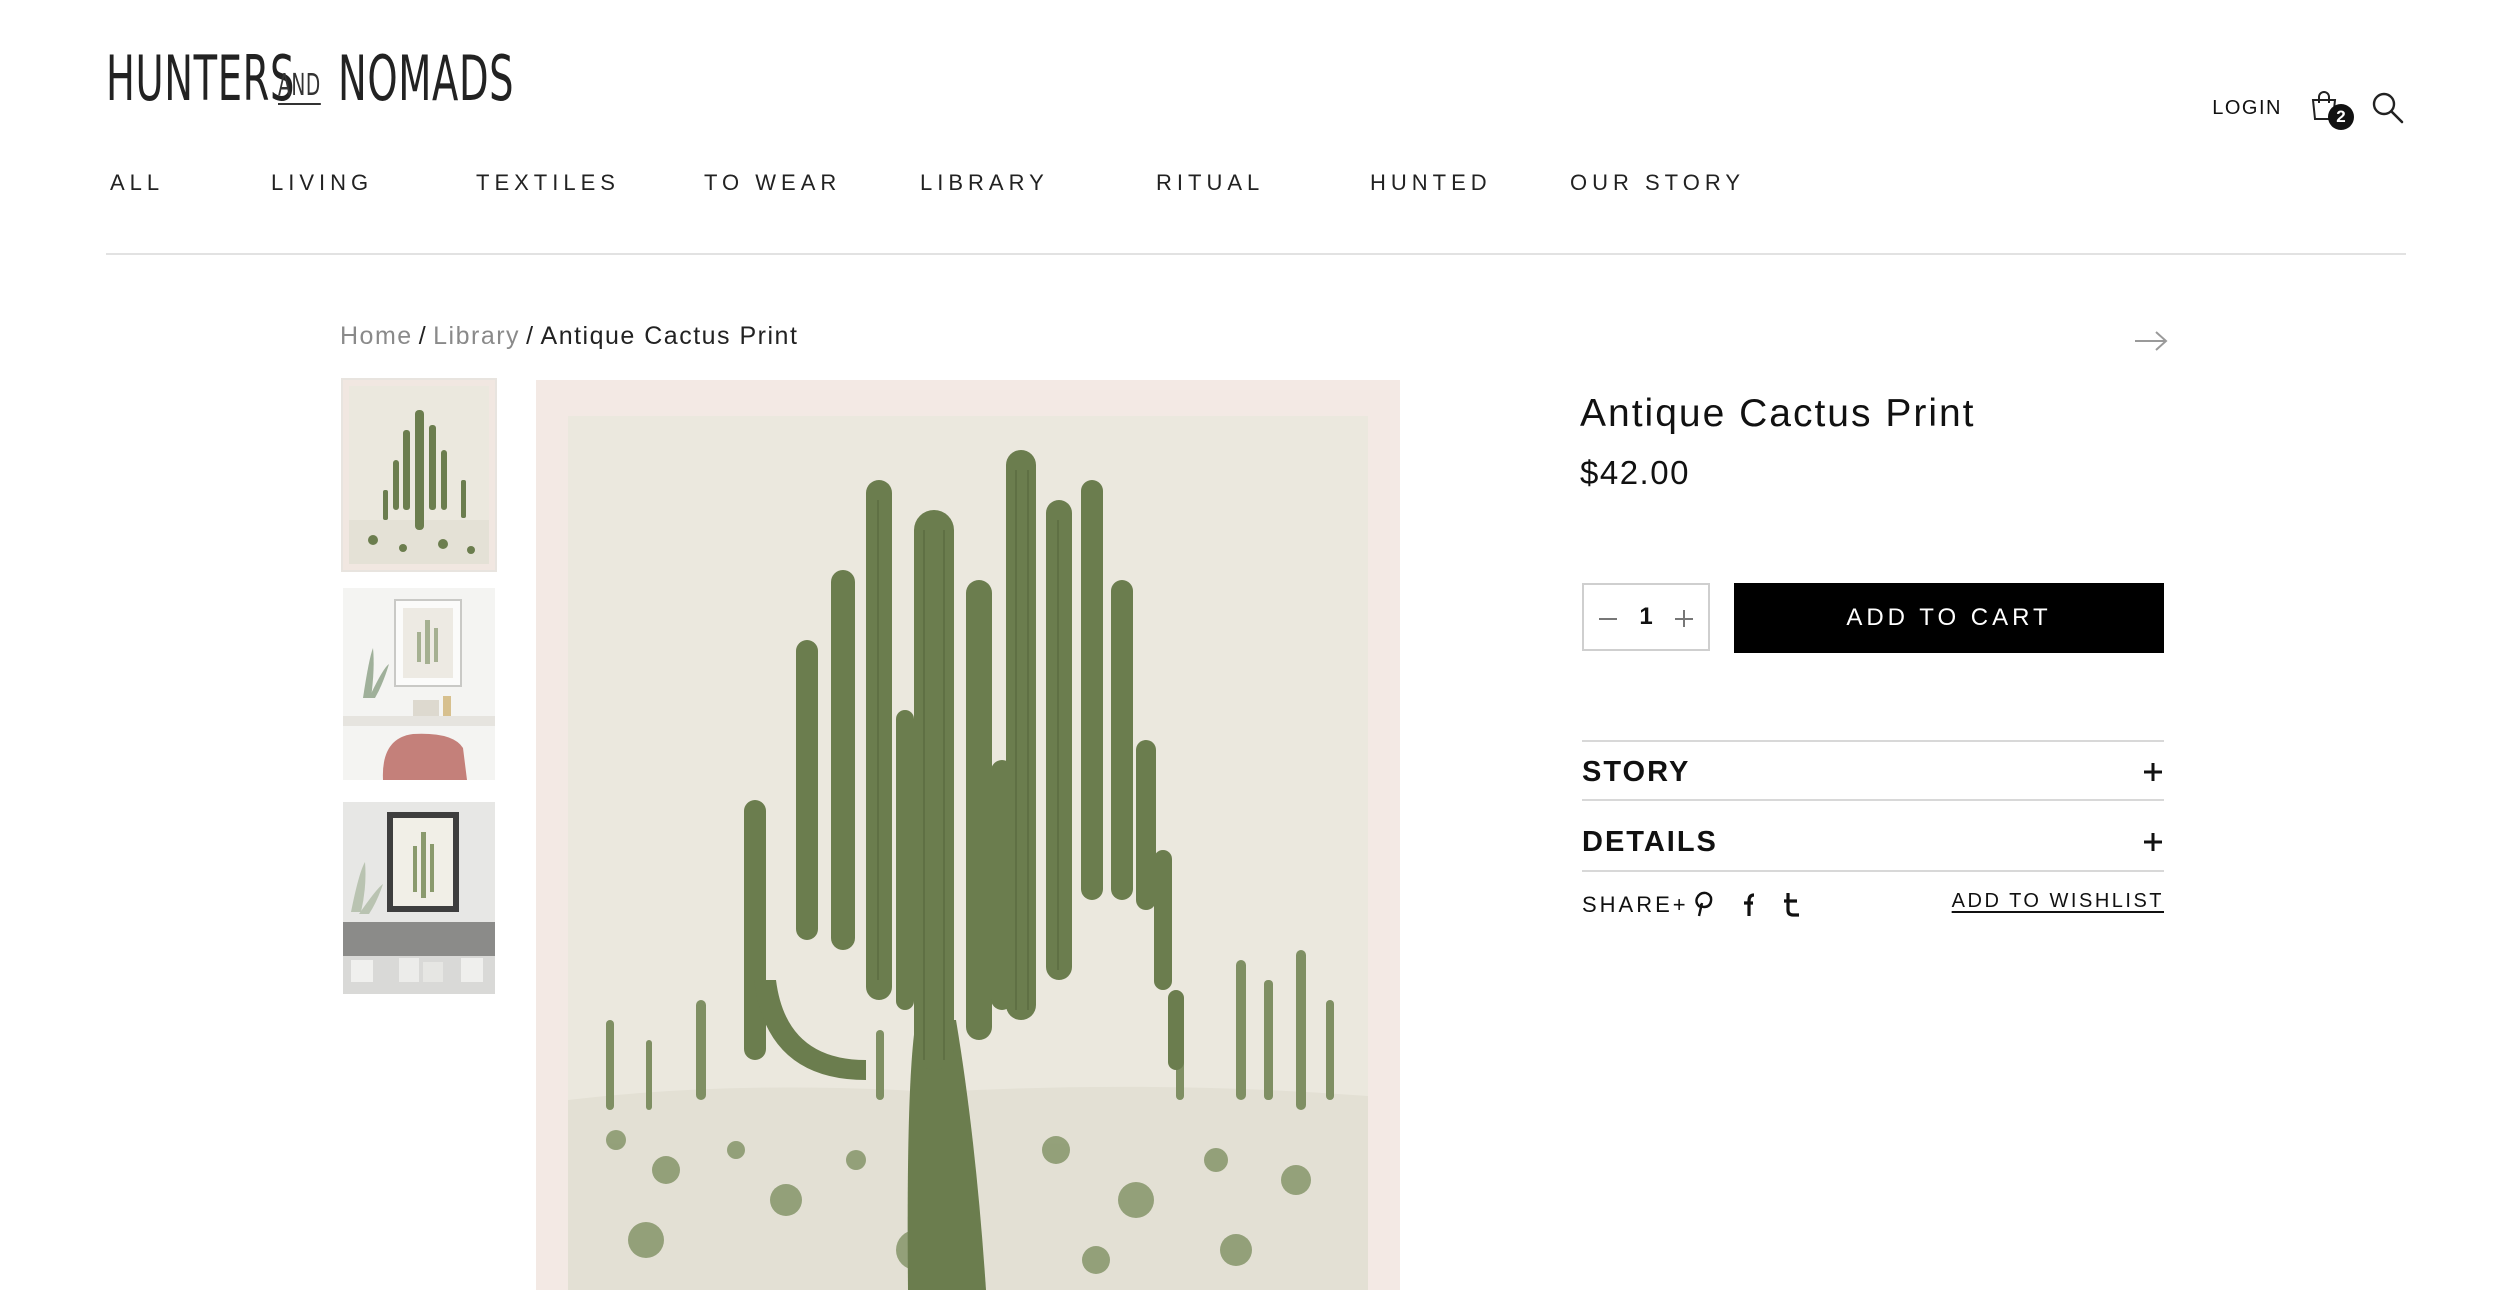  I want to click on cart-count-badge: 2, so click(2341, 117).